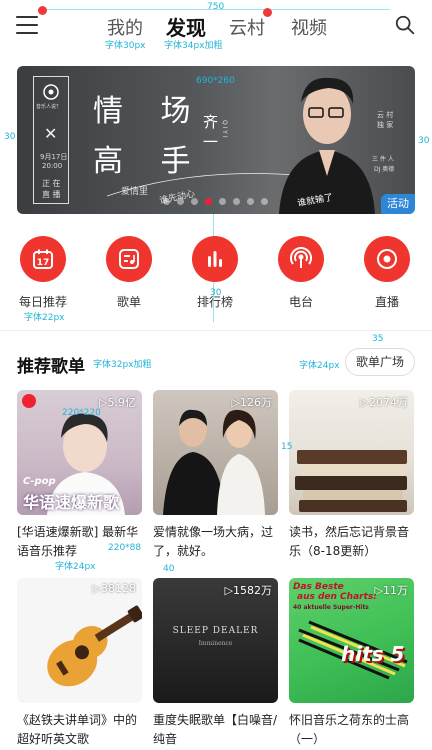 The width and height of the screenshot is (432, 750). Describe the element at coordinates (51, 194) in the screenshot. I see `banner-live-2: 直 播` at that location.